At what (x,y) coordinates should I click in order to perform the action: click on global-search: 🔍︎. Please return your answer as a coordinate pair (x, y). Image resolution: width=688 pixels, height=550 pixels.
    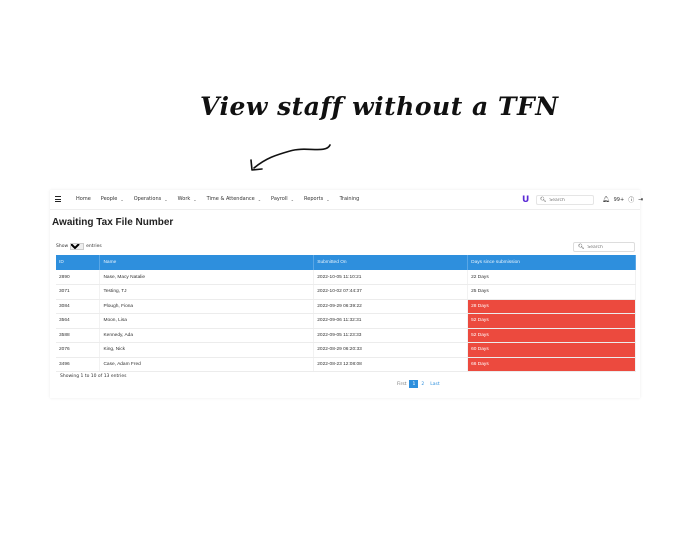
    Looking at the image, I should click on (565, 200).